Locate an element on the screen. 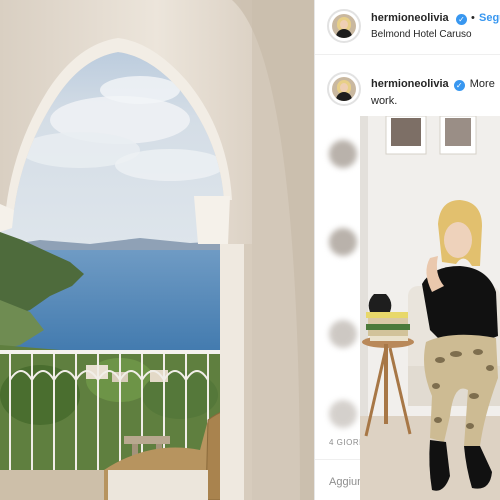 This screenshot has width=500, height=500. caption-text-line2: work. is located at coordinates (384, 101).